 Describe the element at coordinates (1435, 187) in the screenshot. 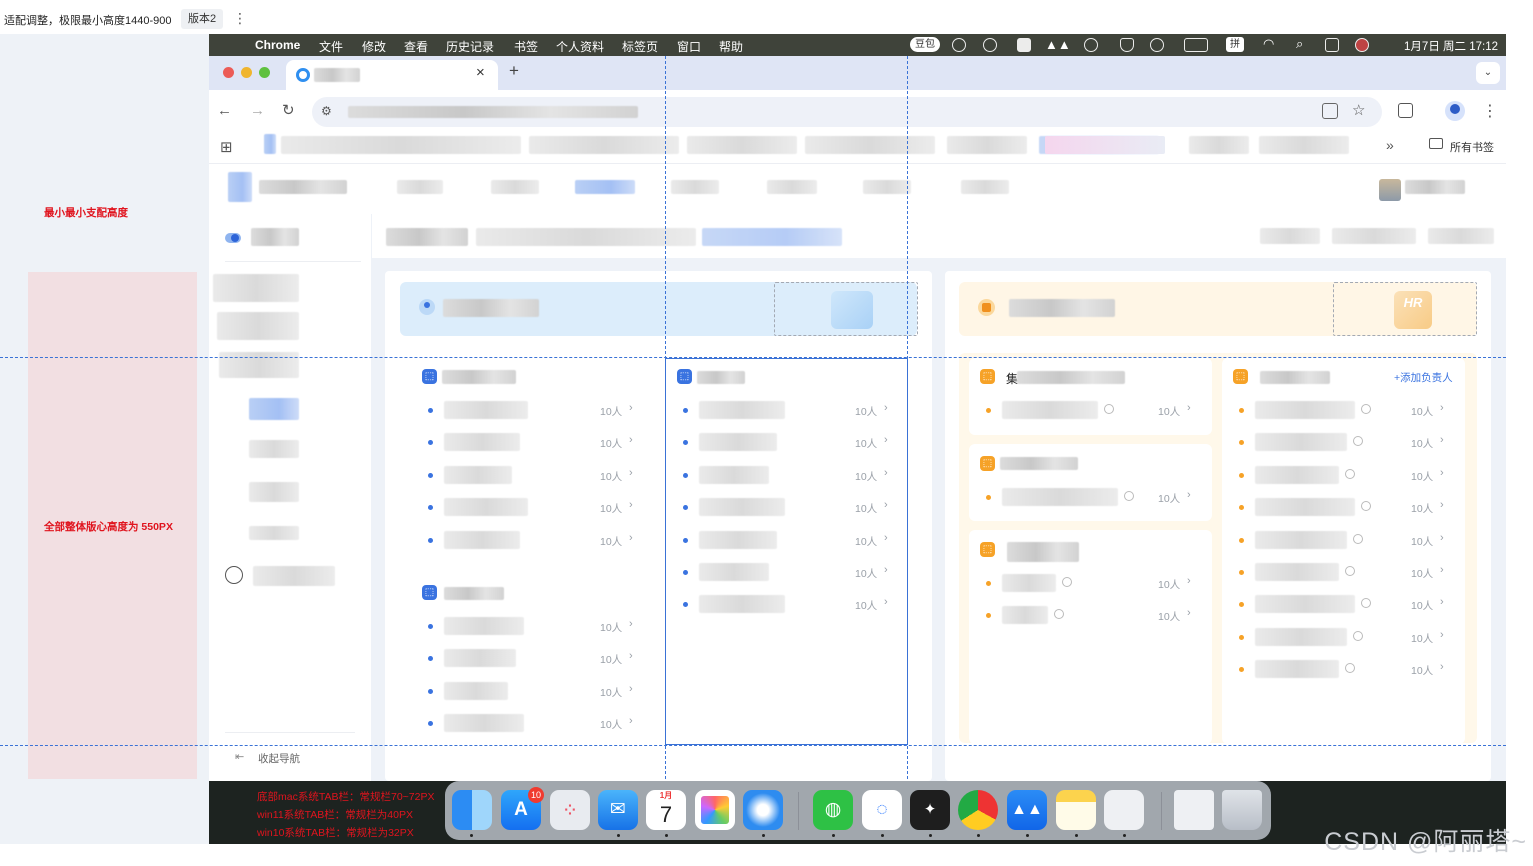

I see `user-name-blurred` at that location.